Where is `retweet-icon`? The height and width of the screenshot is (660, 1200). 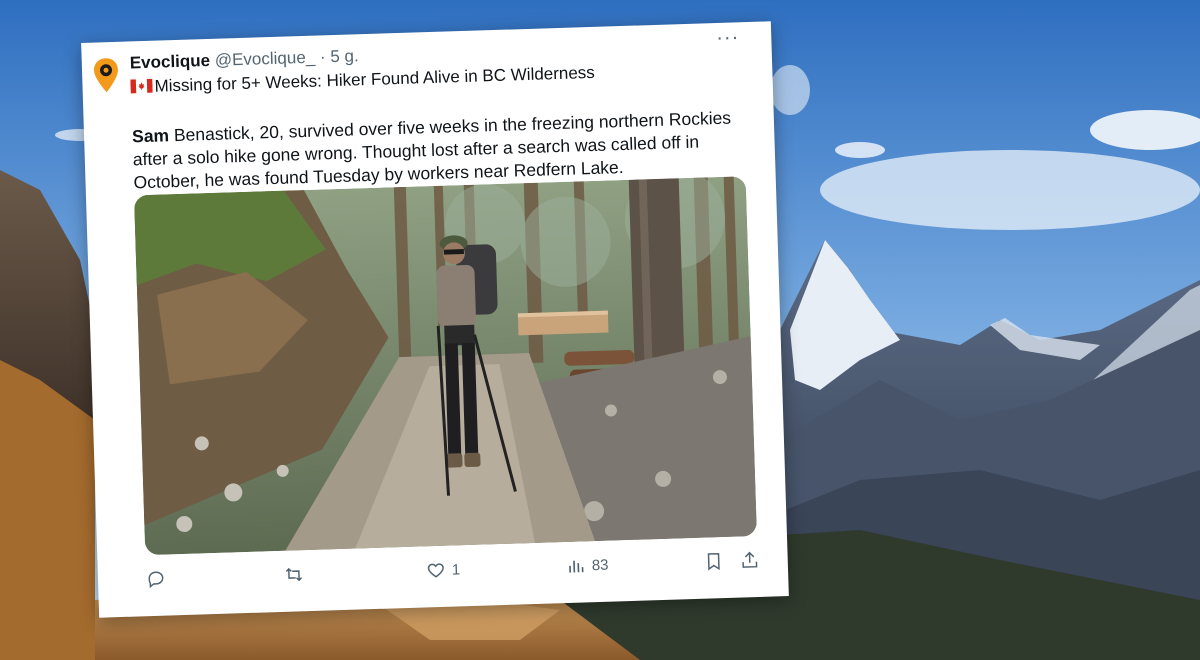
retweet-icon is located at coordinates (294, 574).